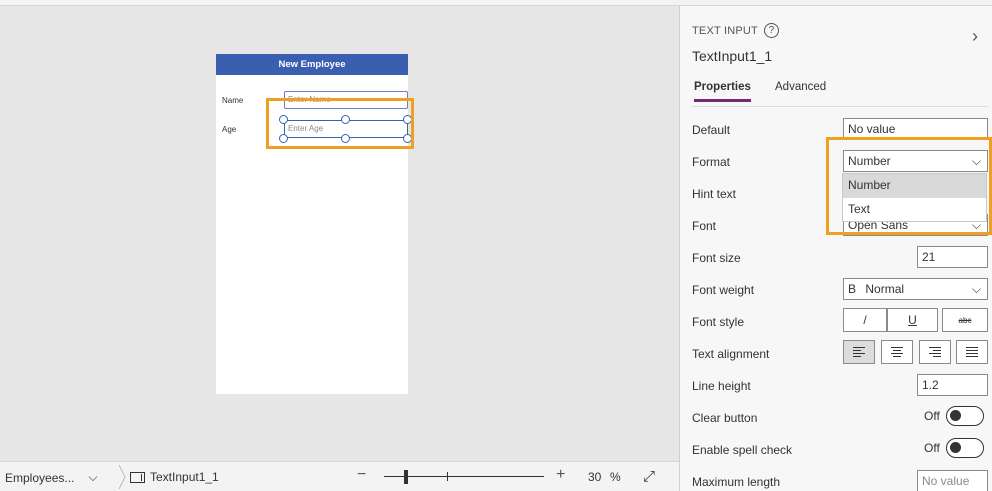 The height and width of the screenshot is (491, 992). What do you see at coordinates (952, 257) in the screenshot?
I see `font-size-input: 21` at bounding box center [952, 257].